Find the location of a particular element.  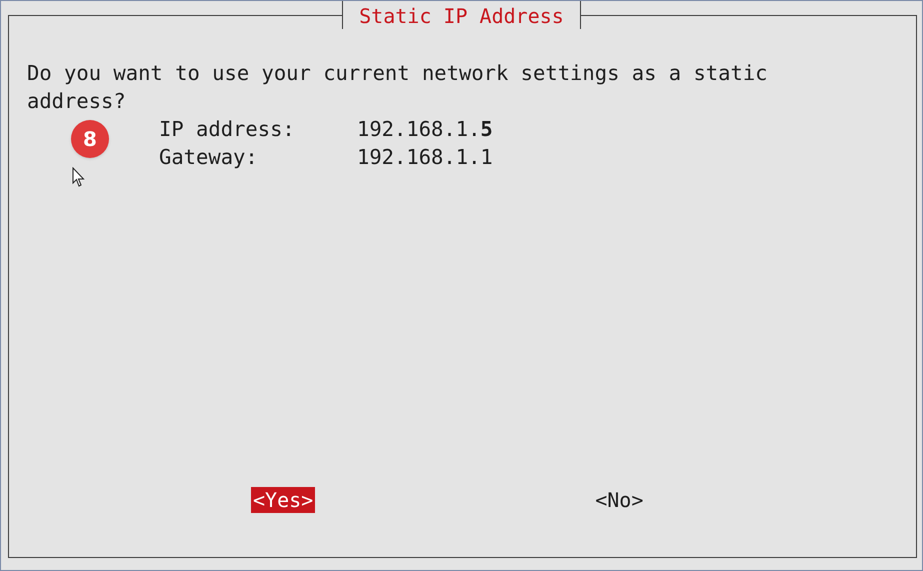

field-label: Gateway: is located at coordinates (209, 157).